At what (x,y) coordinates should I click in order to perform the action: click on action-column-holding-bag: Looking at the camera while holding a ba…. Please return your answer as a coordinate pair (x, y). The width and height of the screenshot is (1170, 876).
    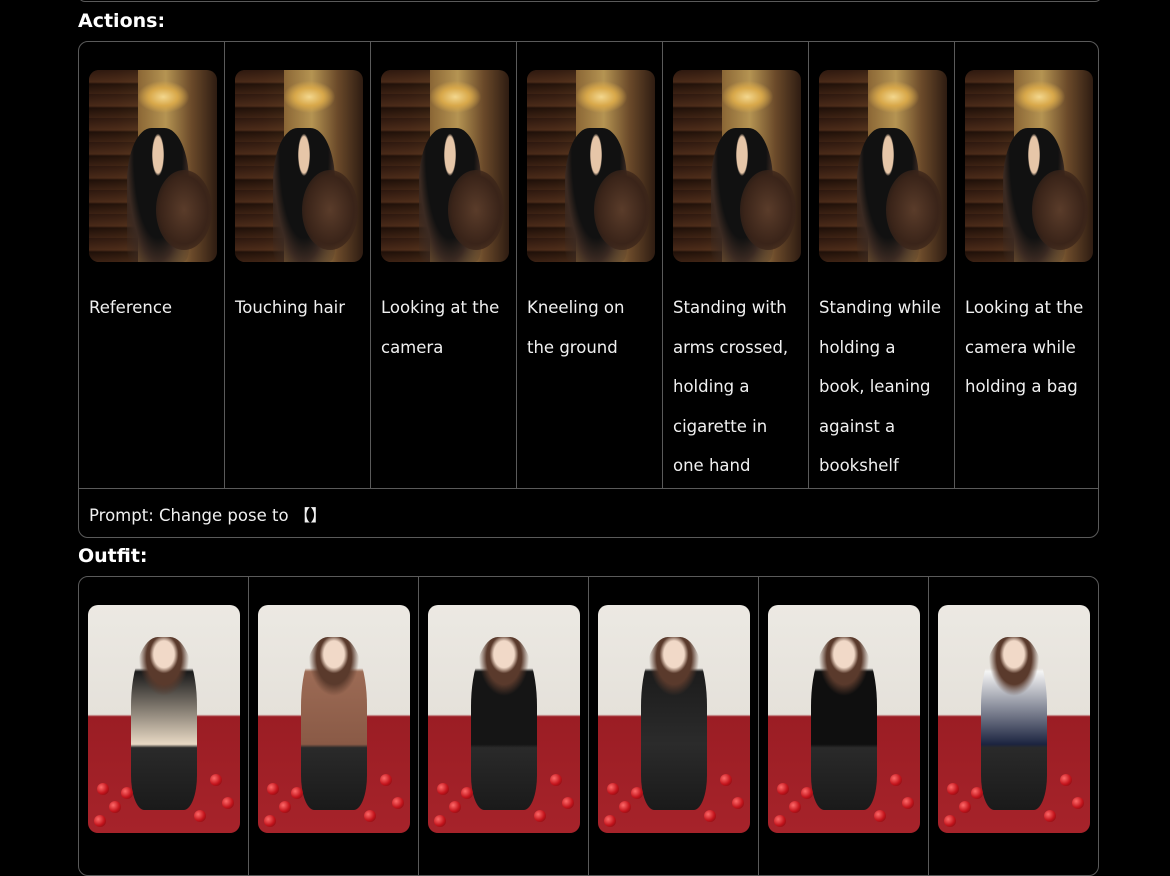
    Looking at the image, I should click on (1026, 265).